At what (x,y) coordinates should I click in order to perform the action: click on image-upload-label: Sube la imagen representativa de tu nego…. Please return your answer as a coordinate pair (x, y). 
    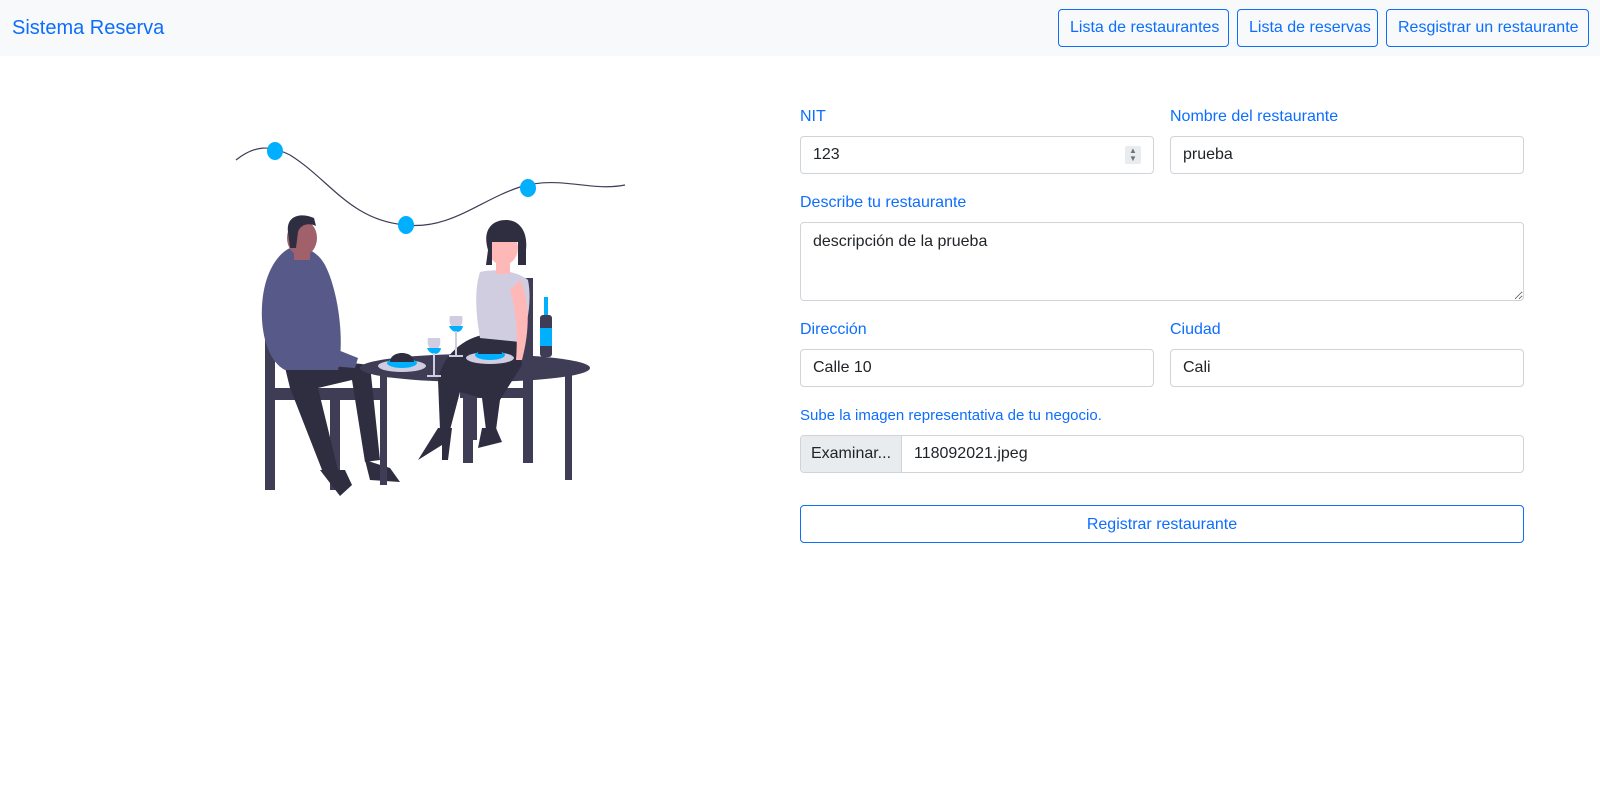
    Looking at the image, I should click on (951, 415).